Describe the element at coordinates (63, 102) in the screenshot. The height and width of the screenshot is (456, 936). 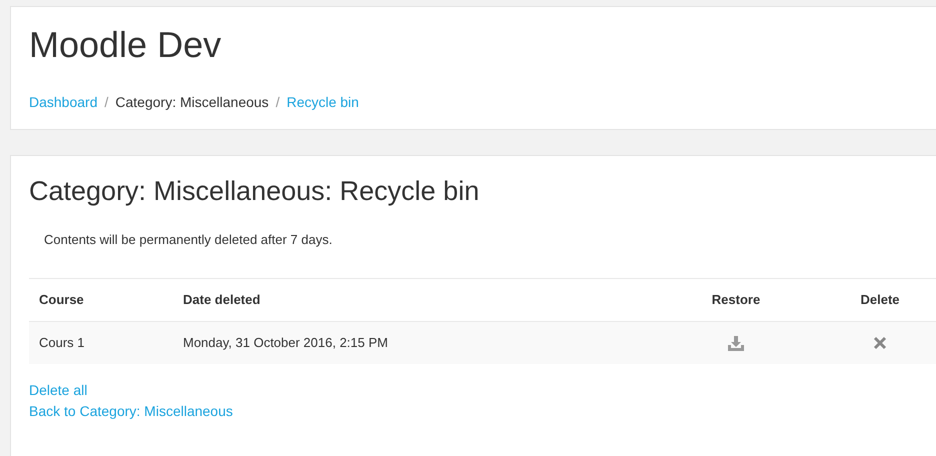
I see `breadcrumb-link: Dashboard` at that location.